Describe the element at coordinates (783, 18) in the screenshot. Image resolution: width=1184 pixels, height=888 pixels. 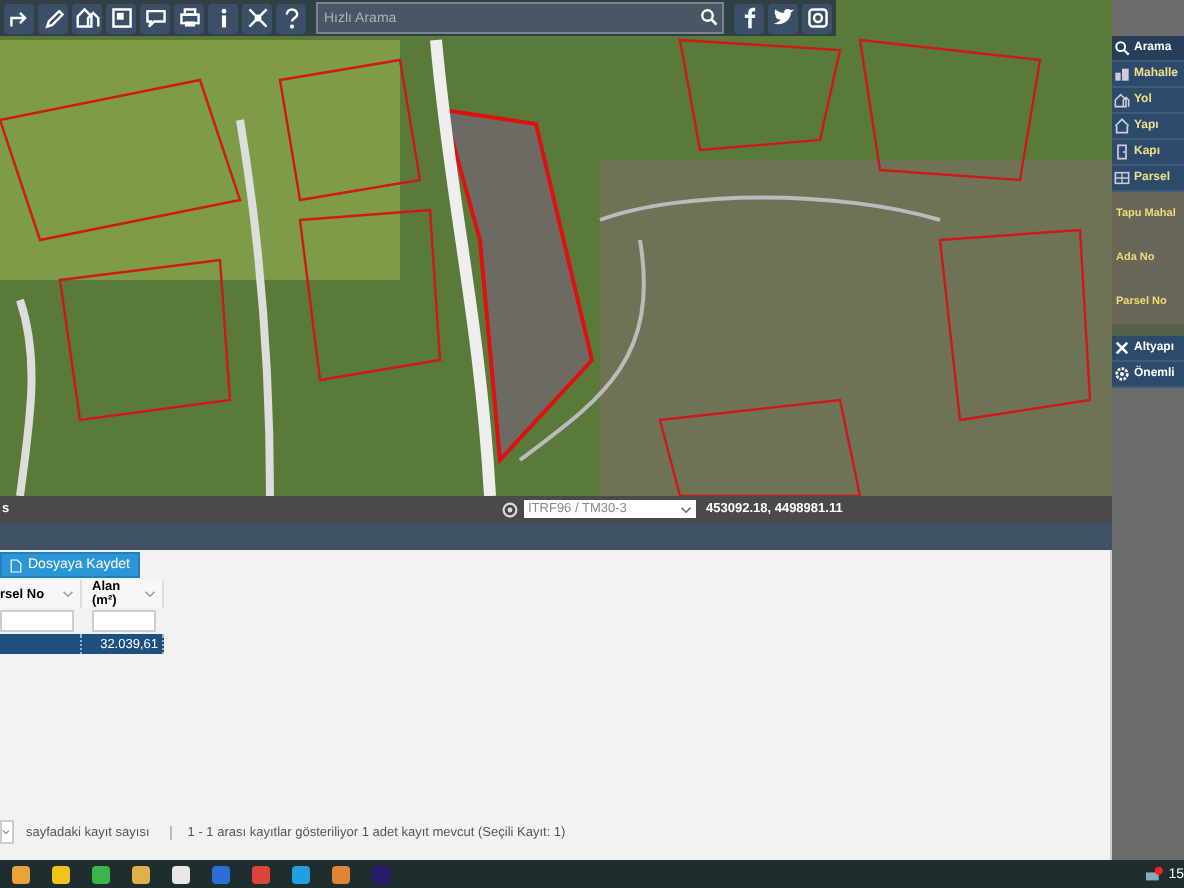
I see `bird-icon` at that location.